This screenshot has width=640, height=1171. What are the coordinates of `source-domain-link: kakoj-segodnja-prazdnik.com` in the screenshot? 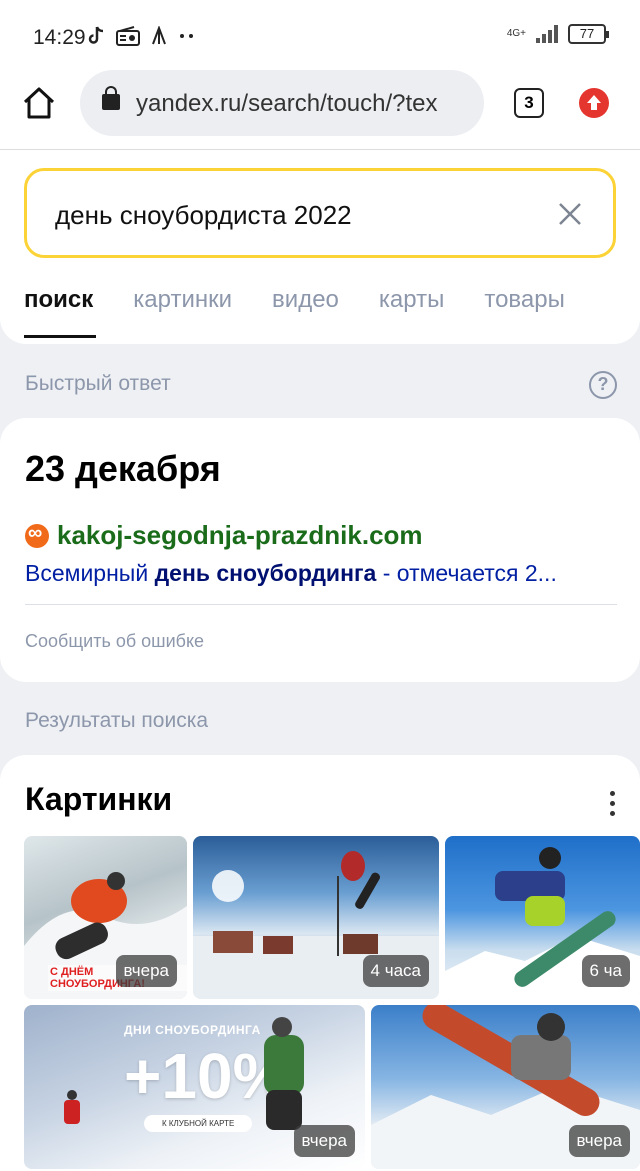 It's located at (240, 535).